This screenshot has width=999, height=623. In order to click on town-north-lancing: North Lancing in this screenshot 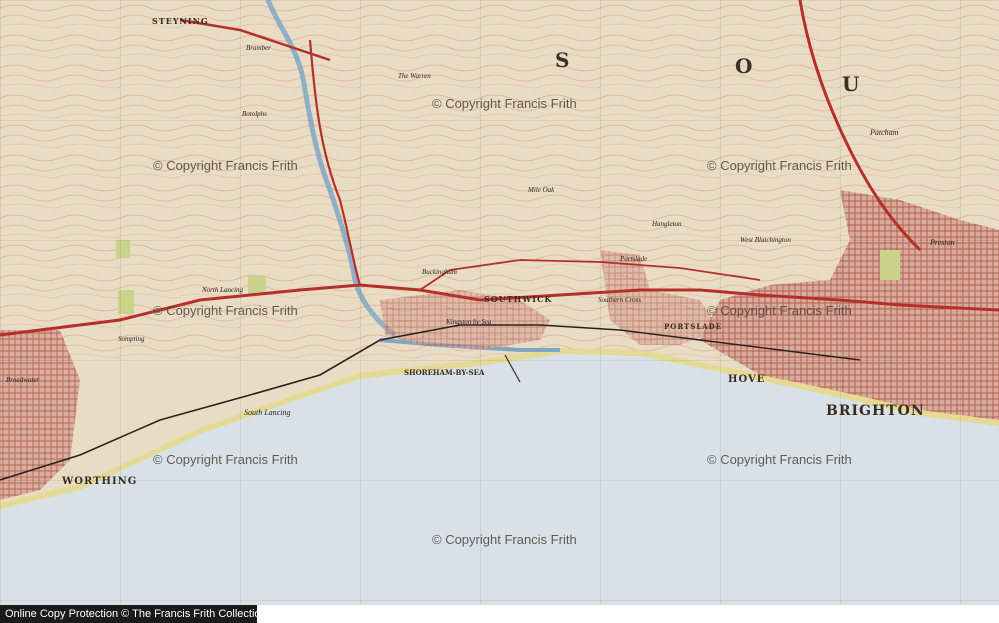, I will do `click(222, 290)`.